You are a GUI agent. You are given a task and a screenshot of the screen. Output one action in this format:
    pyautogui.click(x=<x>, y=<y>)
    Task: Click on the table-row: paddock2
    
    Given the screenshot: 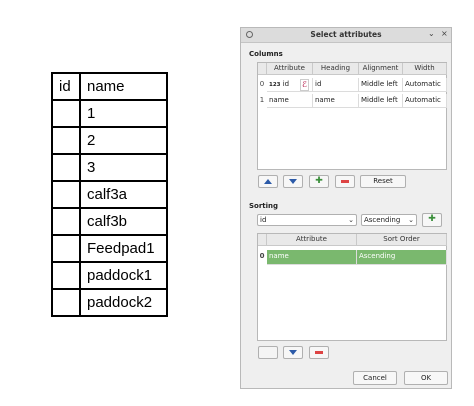 What is the action you would take?
    pyautogui.click(x=109, y=302)
    